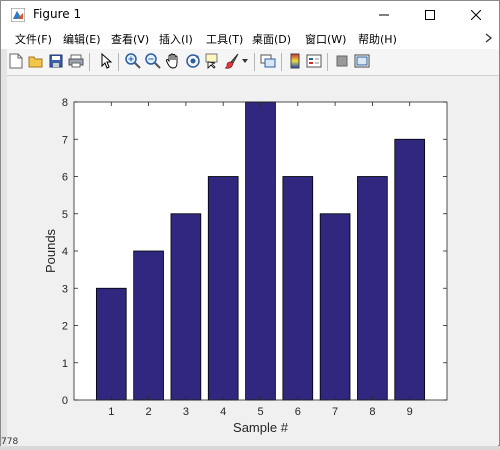 Image resolution: width=500 pixels, height=450 pixels. Describe the element at coordinates (65, 327) in the screenshot. I see `y-tick-label: 2` at that location.